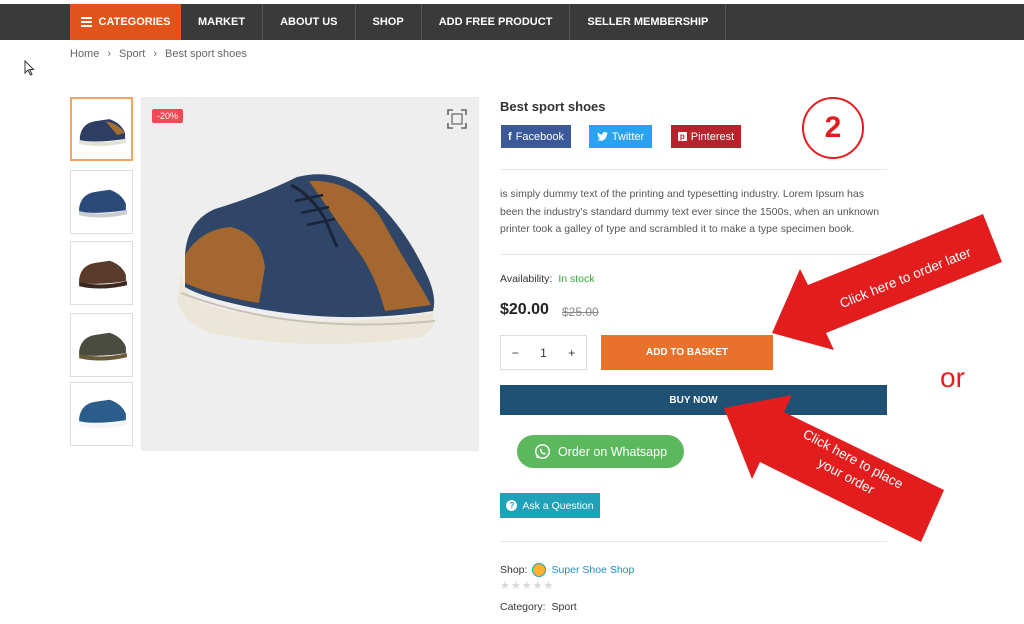 This screenshot has width=1024, height=624. Describe the element at coordinates (612, 451) in the screenshot. I see `whatsapp-label: Order on Whatsapp` at that location.